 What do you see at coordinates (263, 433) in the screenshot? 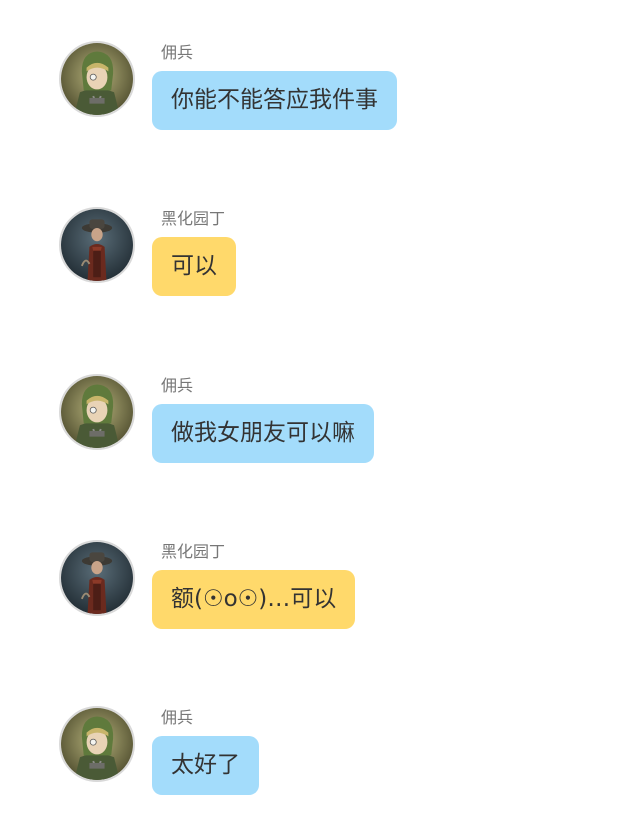
I see `message-bubble: 做我女朋友可以嘛` at bounding box center [263, 433].